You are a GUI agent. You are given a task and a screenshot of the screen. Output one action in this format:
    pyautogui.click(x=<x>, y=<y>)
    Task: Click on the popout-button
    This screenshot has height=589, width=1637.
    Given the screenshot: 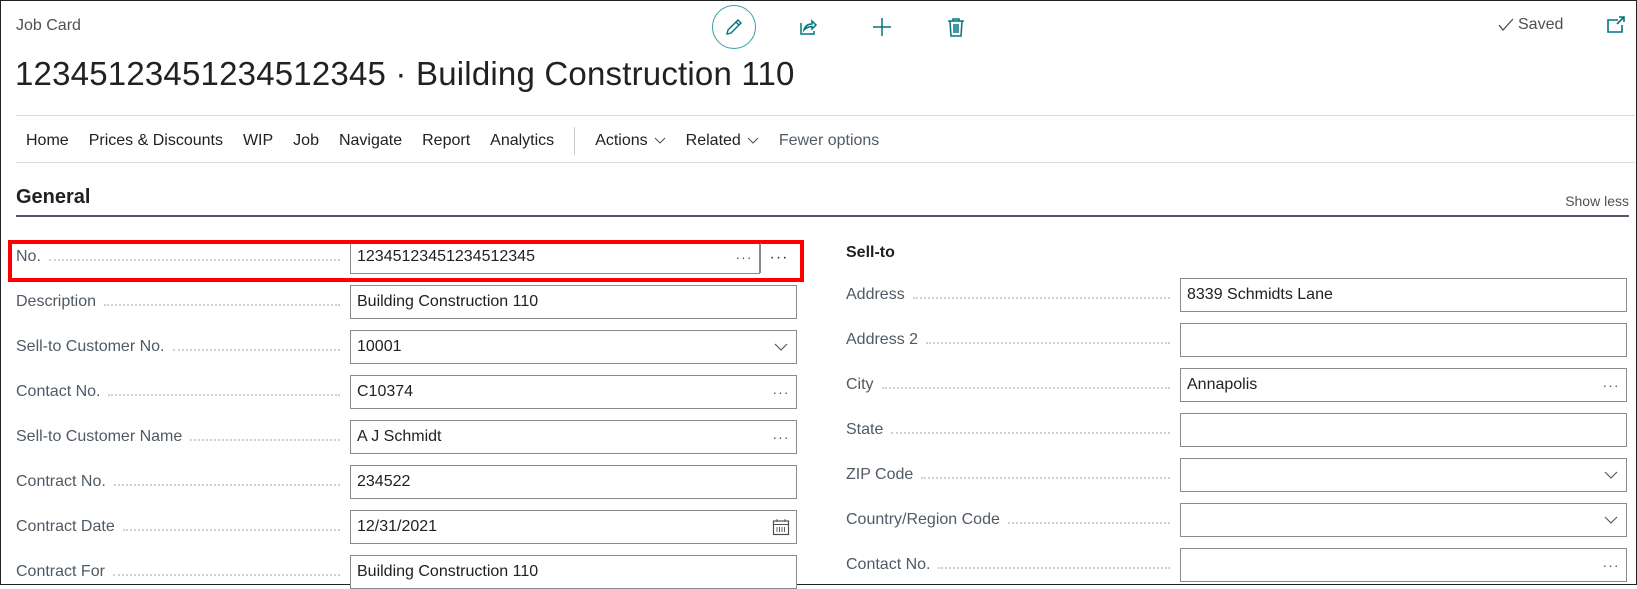 What is the action you would take?
    pyautogui.click(x=1616, y=27)
    